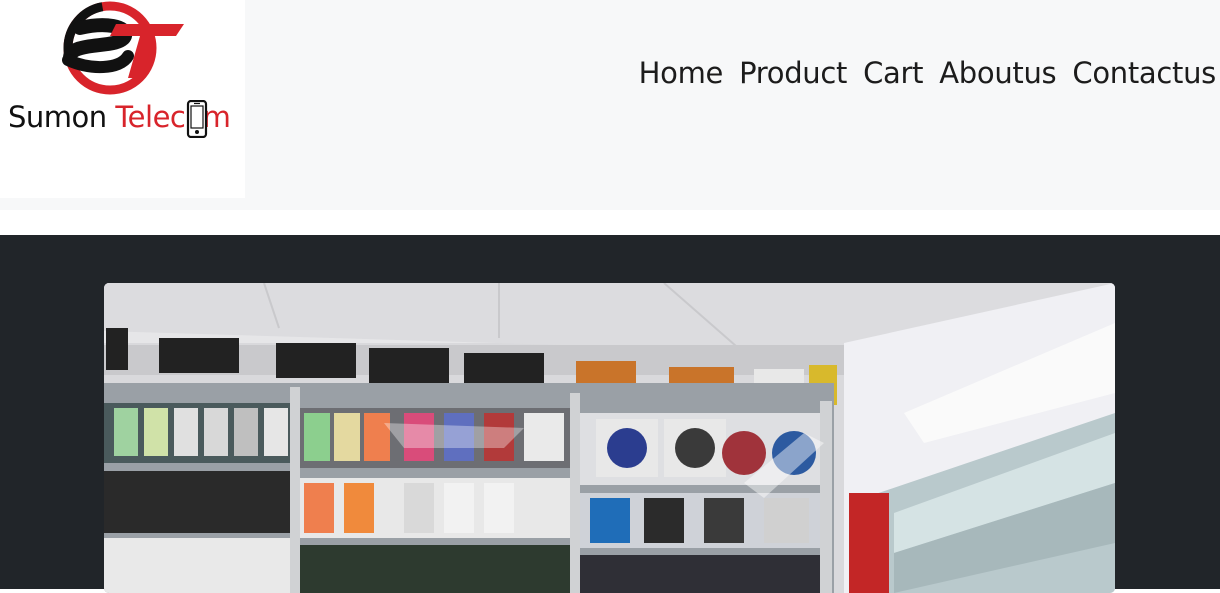 This screenshot has height=593, width=1220. I want to click on main-nav: Home Product Cart Aboutus Contactus, so click(928, 73).